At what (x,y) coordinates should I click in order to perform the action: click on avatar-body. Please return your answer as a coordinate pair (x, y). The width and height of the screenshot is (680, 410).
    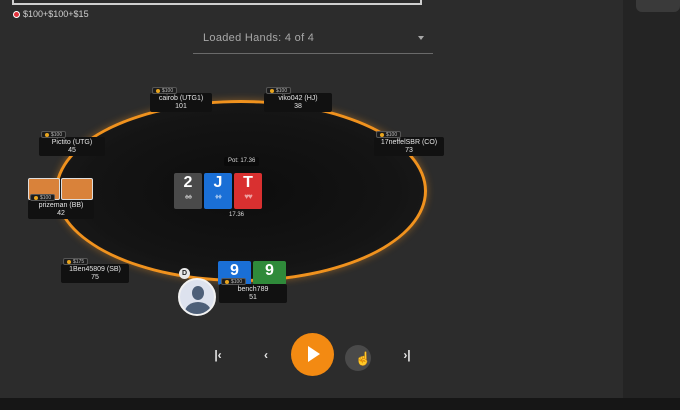
    Looking at the image, I should click on (198, 308).